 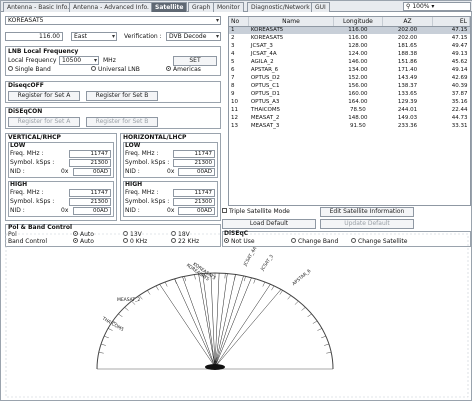 I want to click on cell-az: 143.49, so click(x=407, y=77).